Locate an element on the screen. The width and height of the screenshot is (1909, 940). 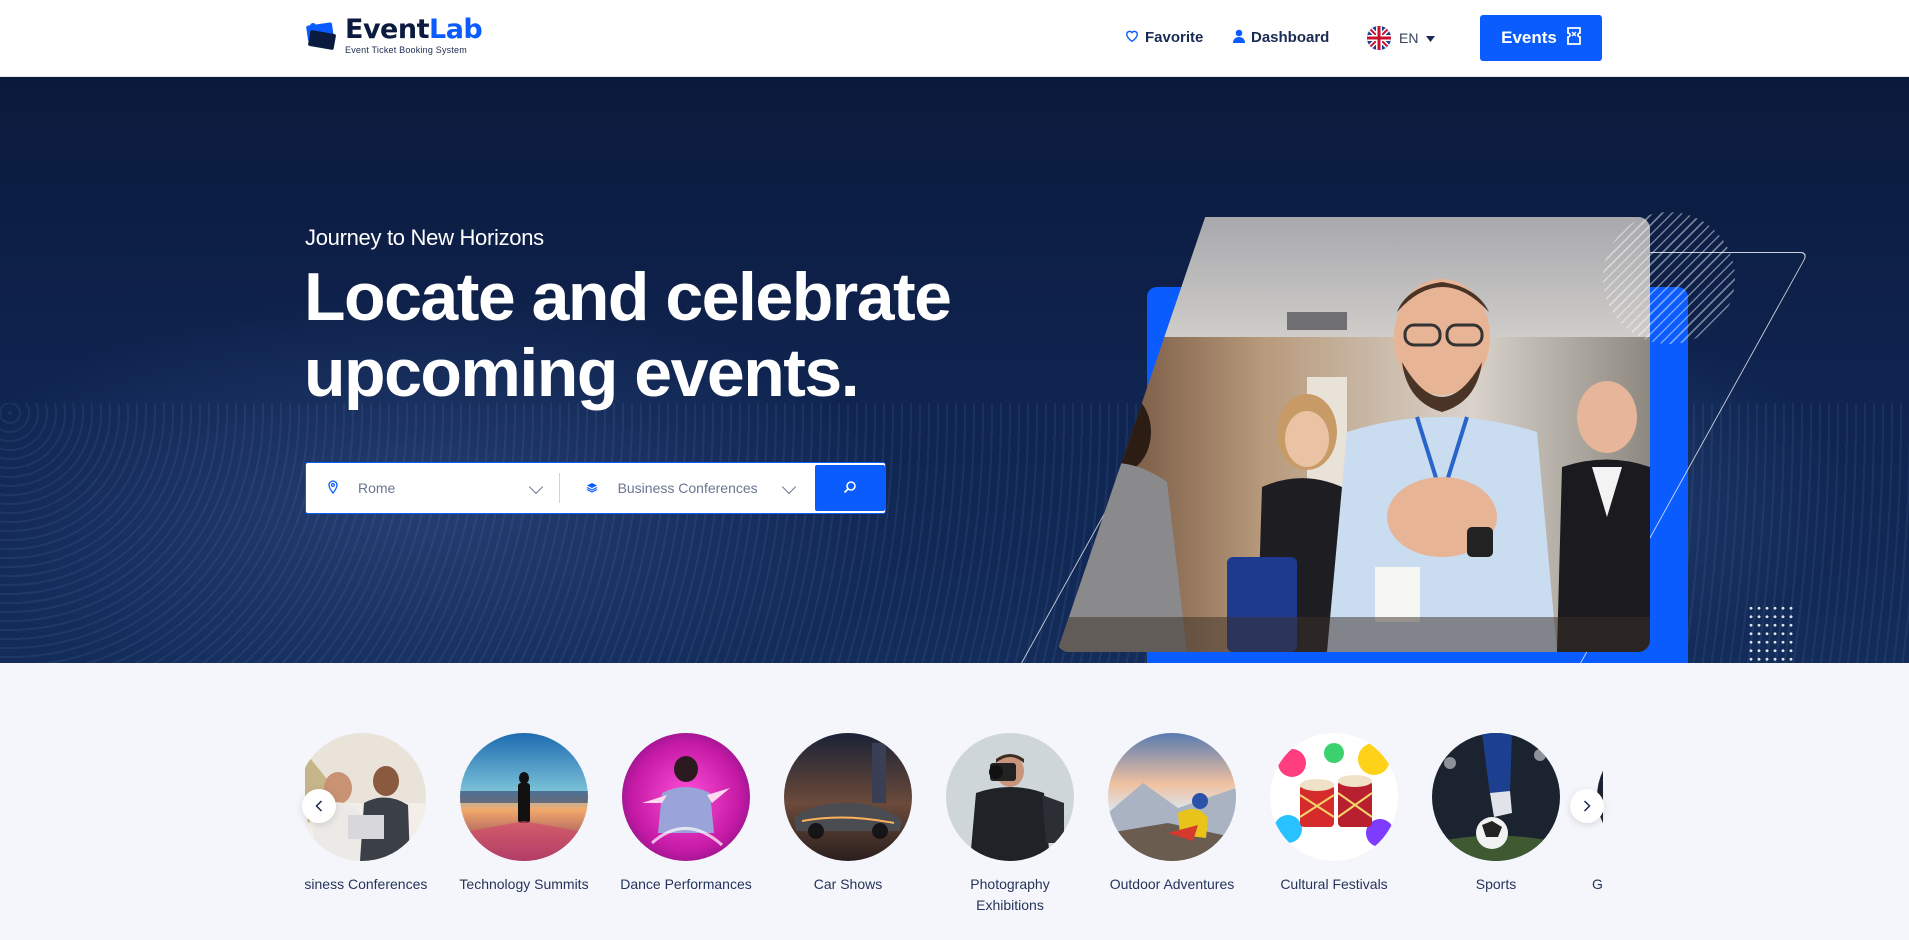
category-card: Technology Summits is located at coordinates (524, 814).